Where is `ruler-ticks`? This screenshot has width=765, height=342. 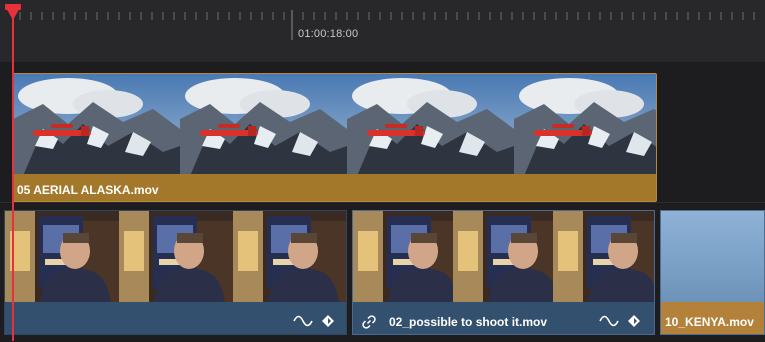 ruler-ticks is located at coordinates (387, 25).